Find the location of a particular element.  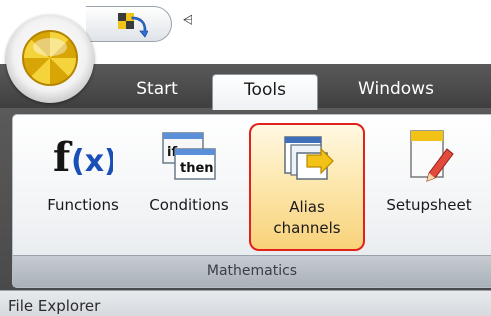

svg-text: f is located at coordinates (63, 157).